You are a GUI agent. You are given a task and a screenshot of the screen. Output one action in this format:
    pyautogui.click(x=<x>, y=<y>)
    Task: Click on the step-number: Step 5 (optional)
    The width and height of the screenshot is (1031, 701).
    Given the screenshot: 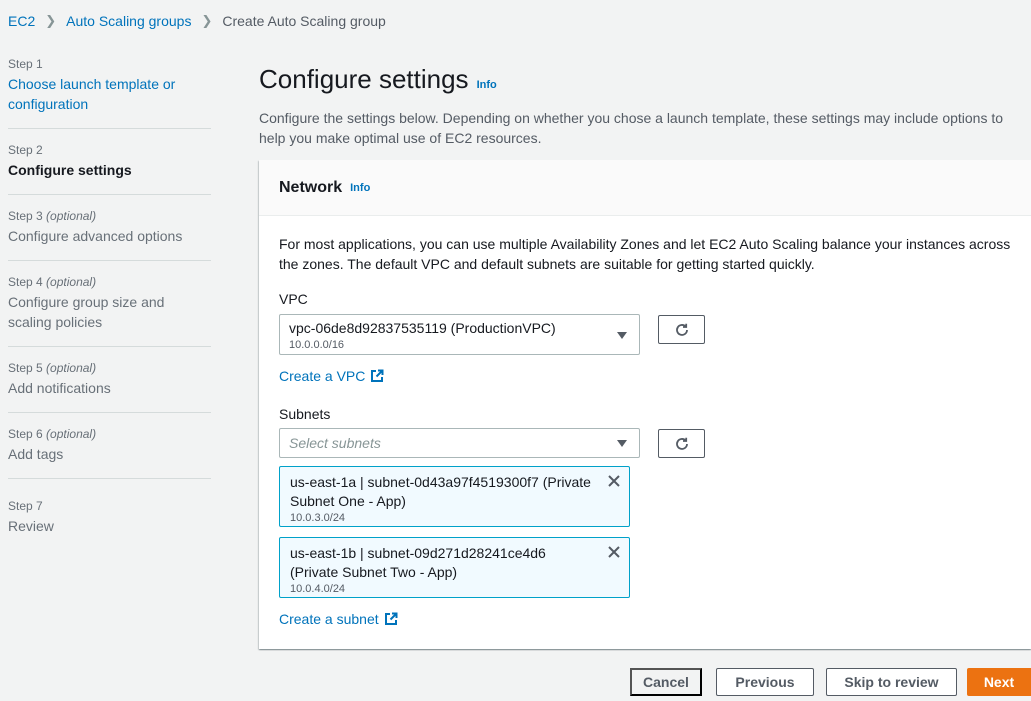 What is the action you would take?
    pyautogui.click(x=52, y=368)
    